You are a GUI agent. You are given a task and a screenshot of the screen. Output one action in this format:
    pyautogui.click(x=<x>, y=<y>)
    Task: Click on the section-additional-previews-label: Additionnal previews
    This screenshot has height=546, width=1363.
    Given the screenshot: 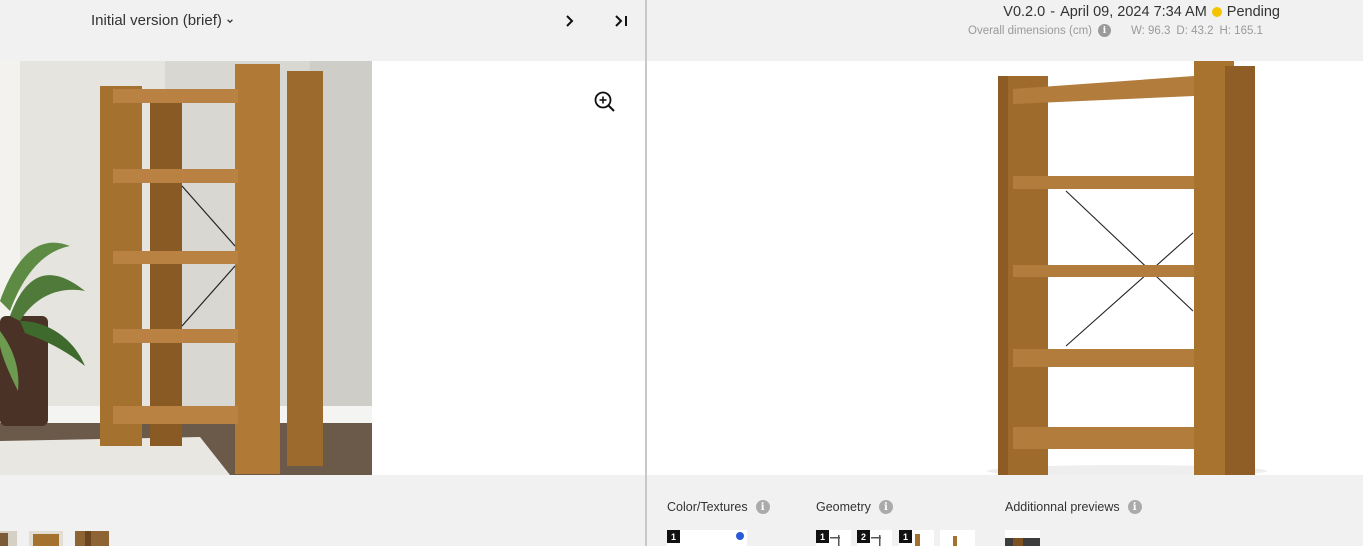 What is the action you would take?
    pyautogui.click(x=1062, y=507)
    